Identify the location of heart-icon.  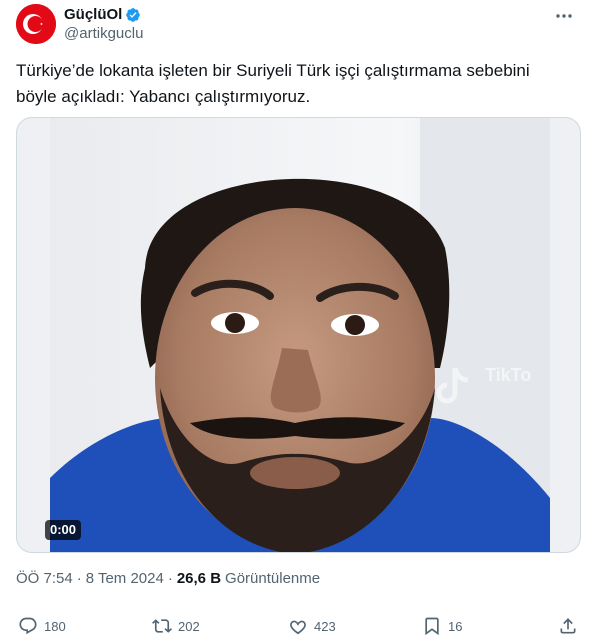
(298, 627).